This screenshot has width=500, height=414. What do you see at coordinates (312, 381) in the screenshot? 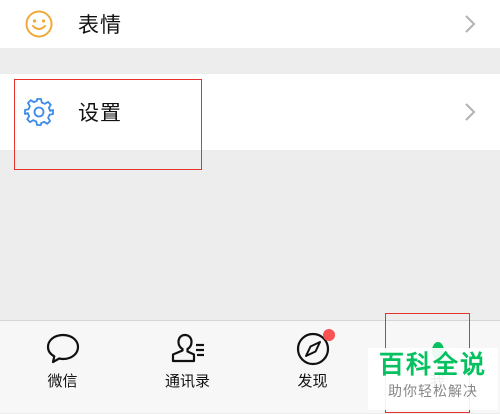
I see `tab-label: 发现` at bounding box center [312, 381].